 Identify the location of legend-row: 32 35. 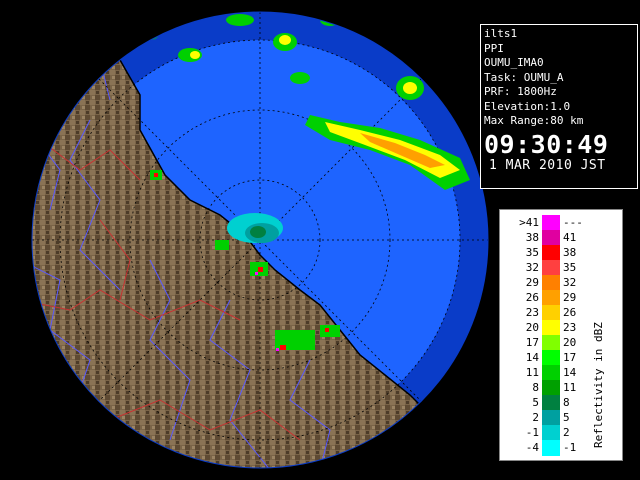
(555, 268).